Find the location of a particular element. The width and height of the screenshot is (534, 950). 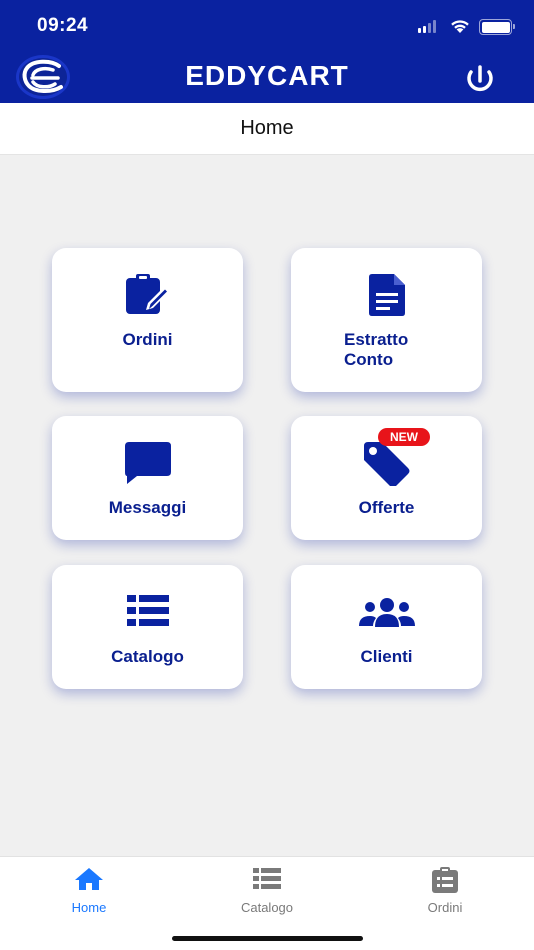

status-time: 09:24 is located at coordinates (63, 25).